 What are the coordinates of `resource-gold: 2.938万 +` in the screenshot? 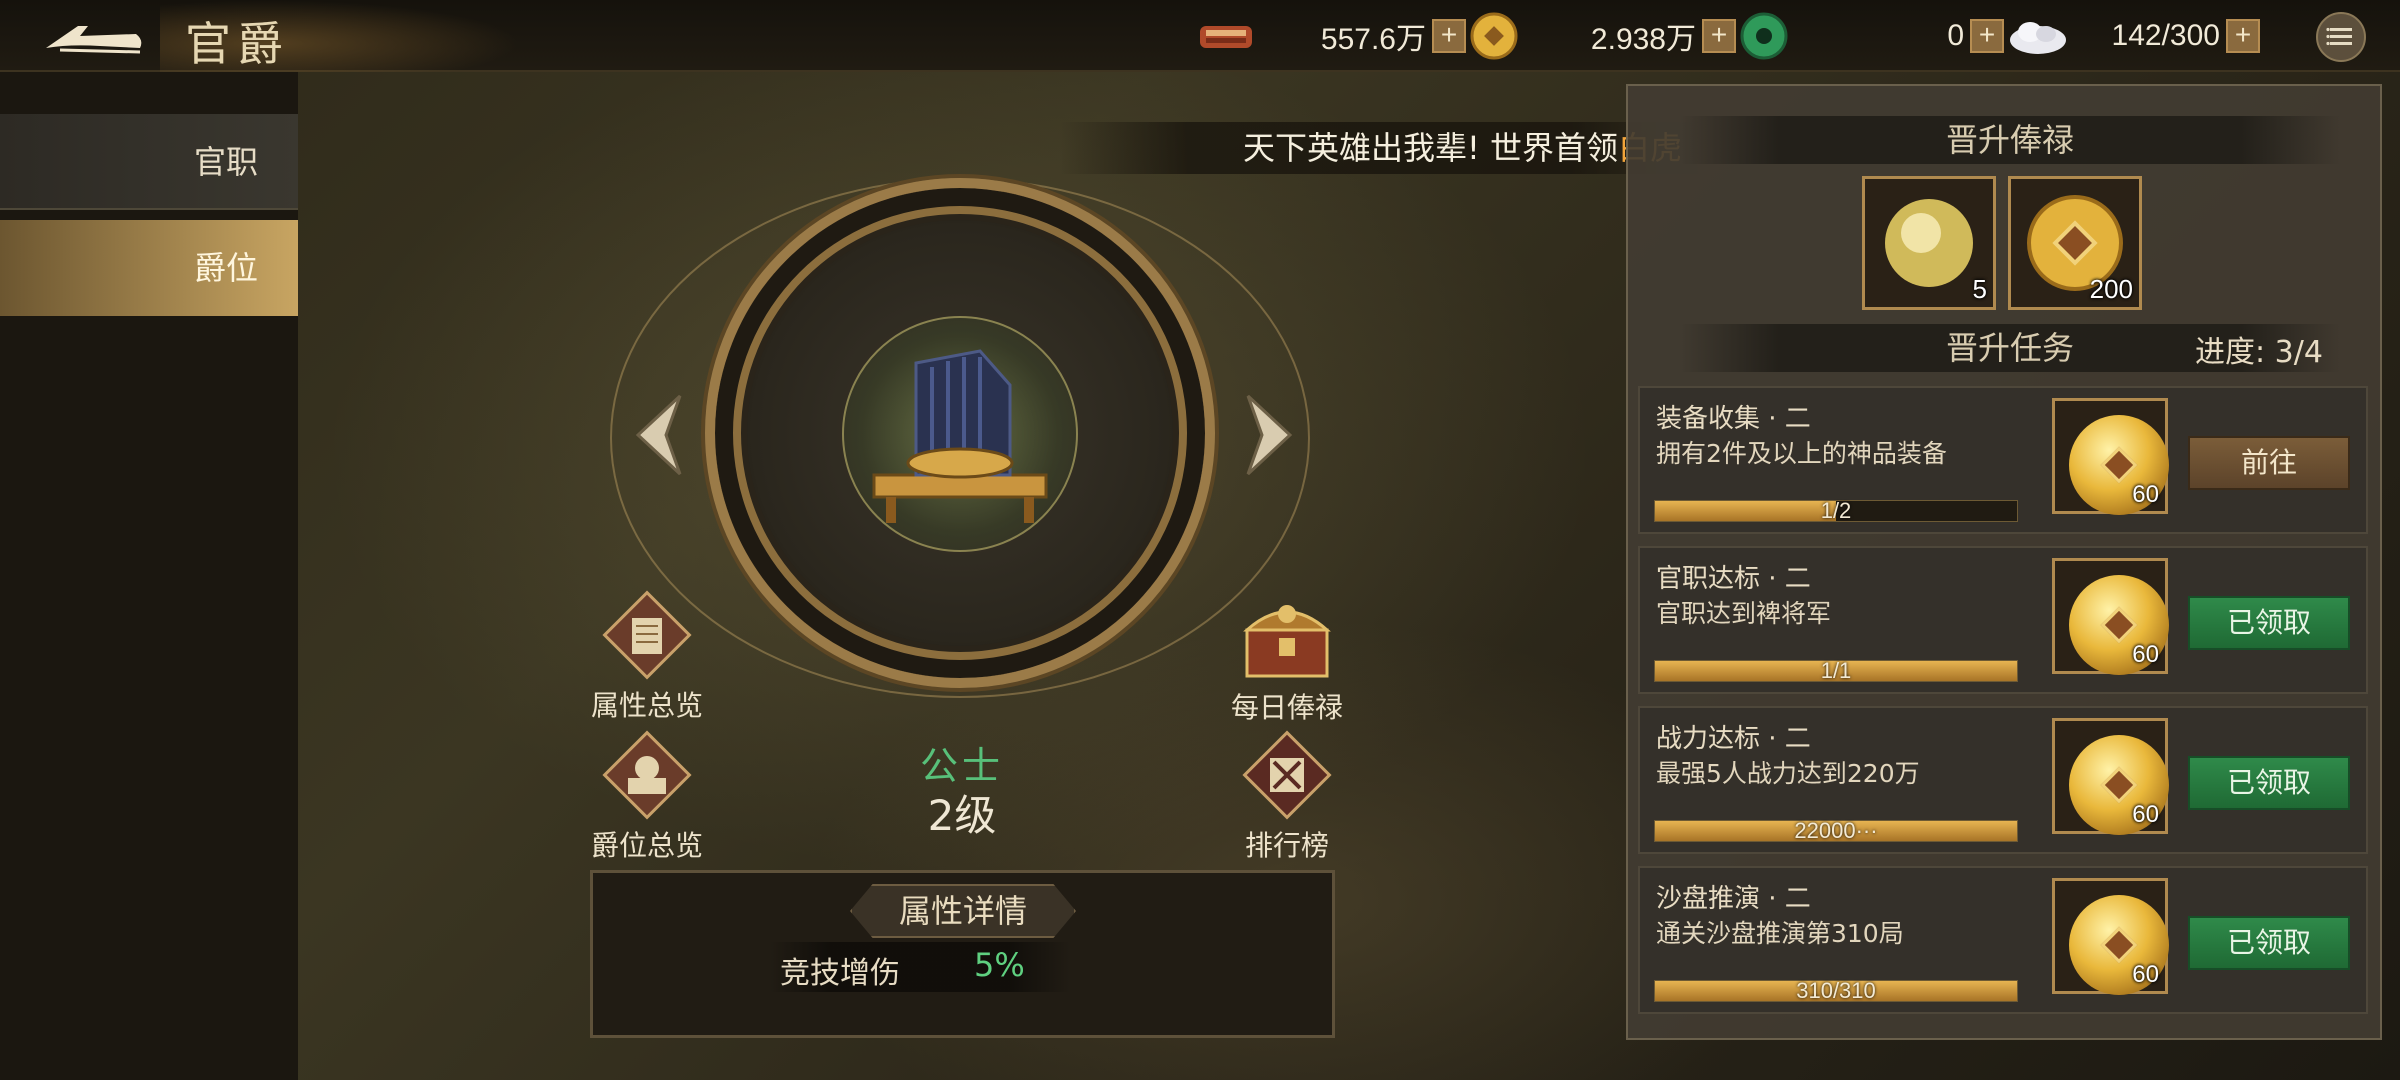 It's located at (1602, 36).